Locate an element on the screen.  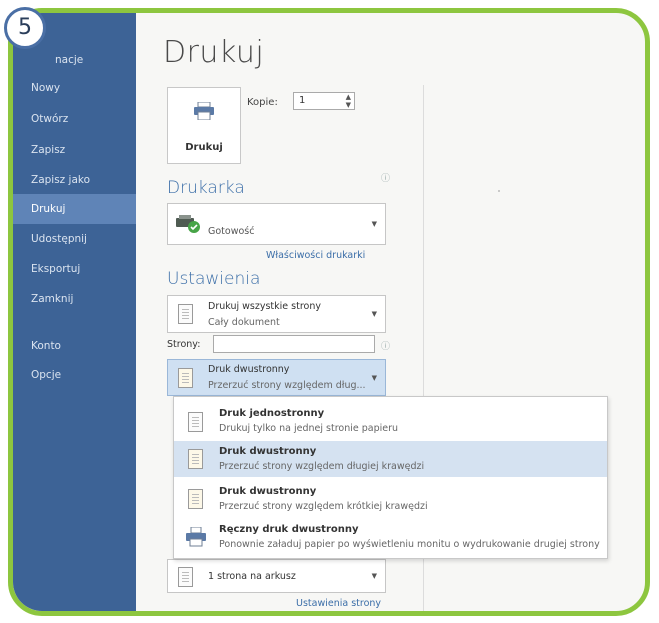
print-range-title: Drukuj wszystkie strony is located at coordinates (264, 306).